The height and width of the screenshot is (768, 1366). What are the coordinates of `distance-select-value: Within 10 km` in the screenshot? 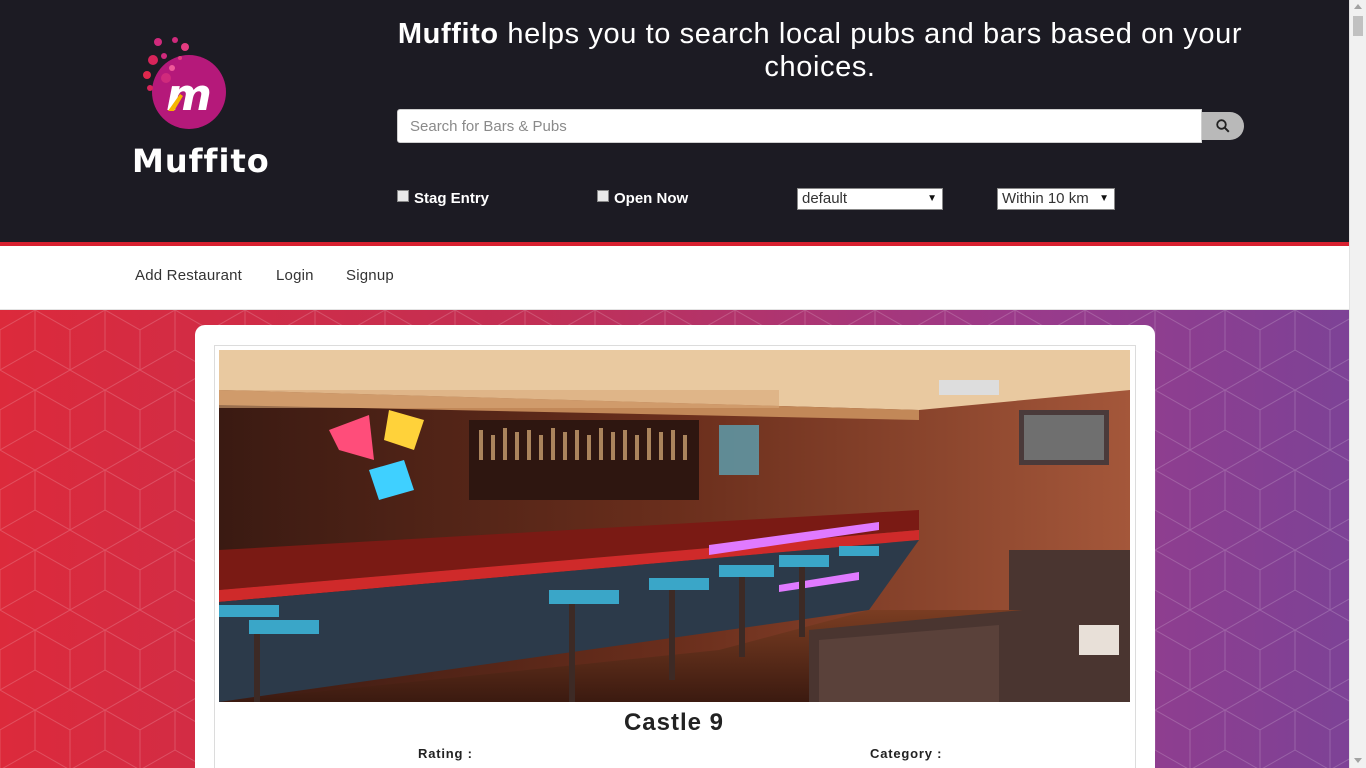 It's located at (1045, 198).